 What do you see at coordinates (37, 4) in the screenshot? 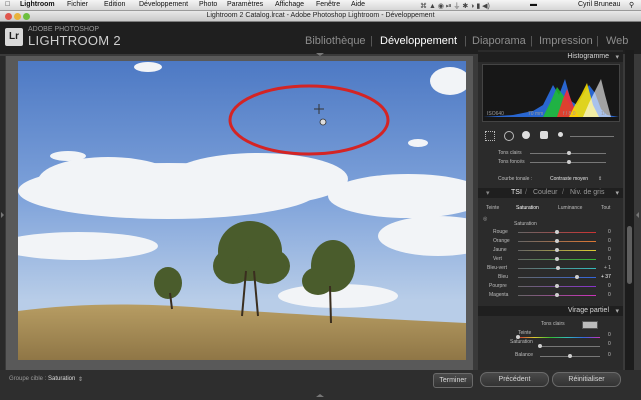
I see `menu-lightroom: Lightroom` at bounding box center [37, 4].